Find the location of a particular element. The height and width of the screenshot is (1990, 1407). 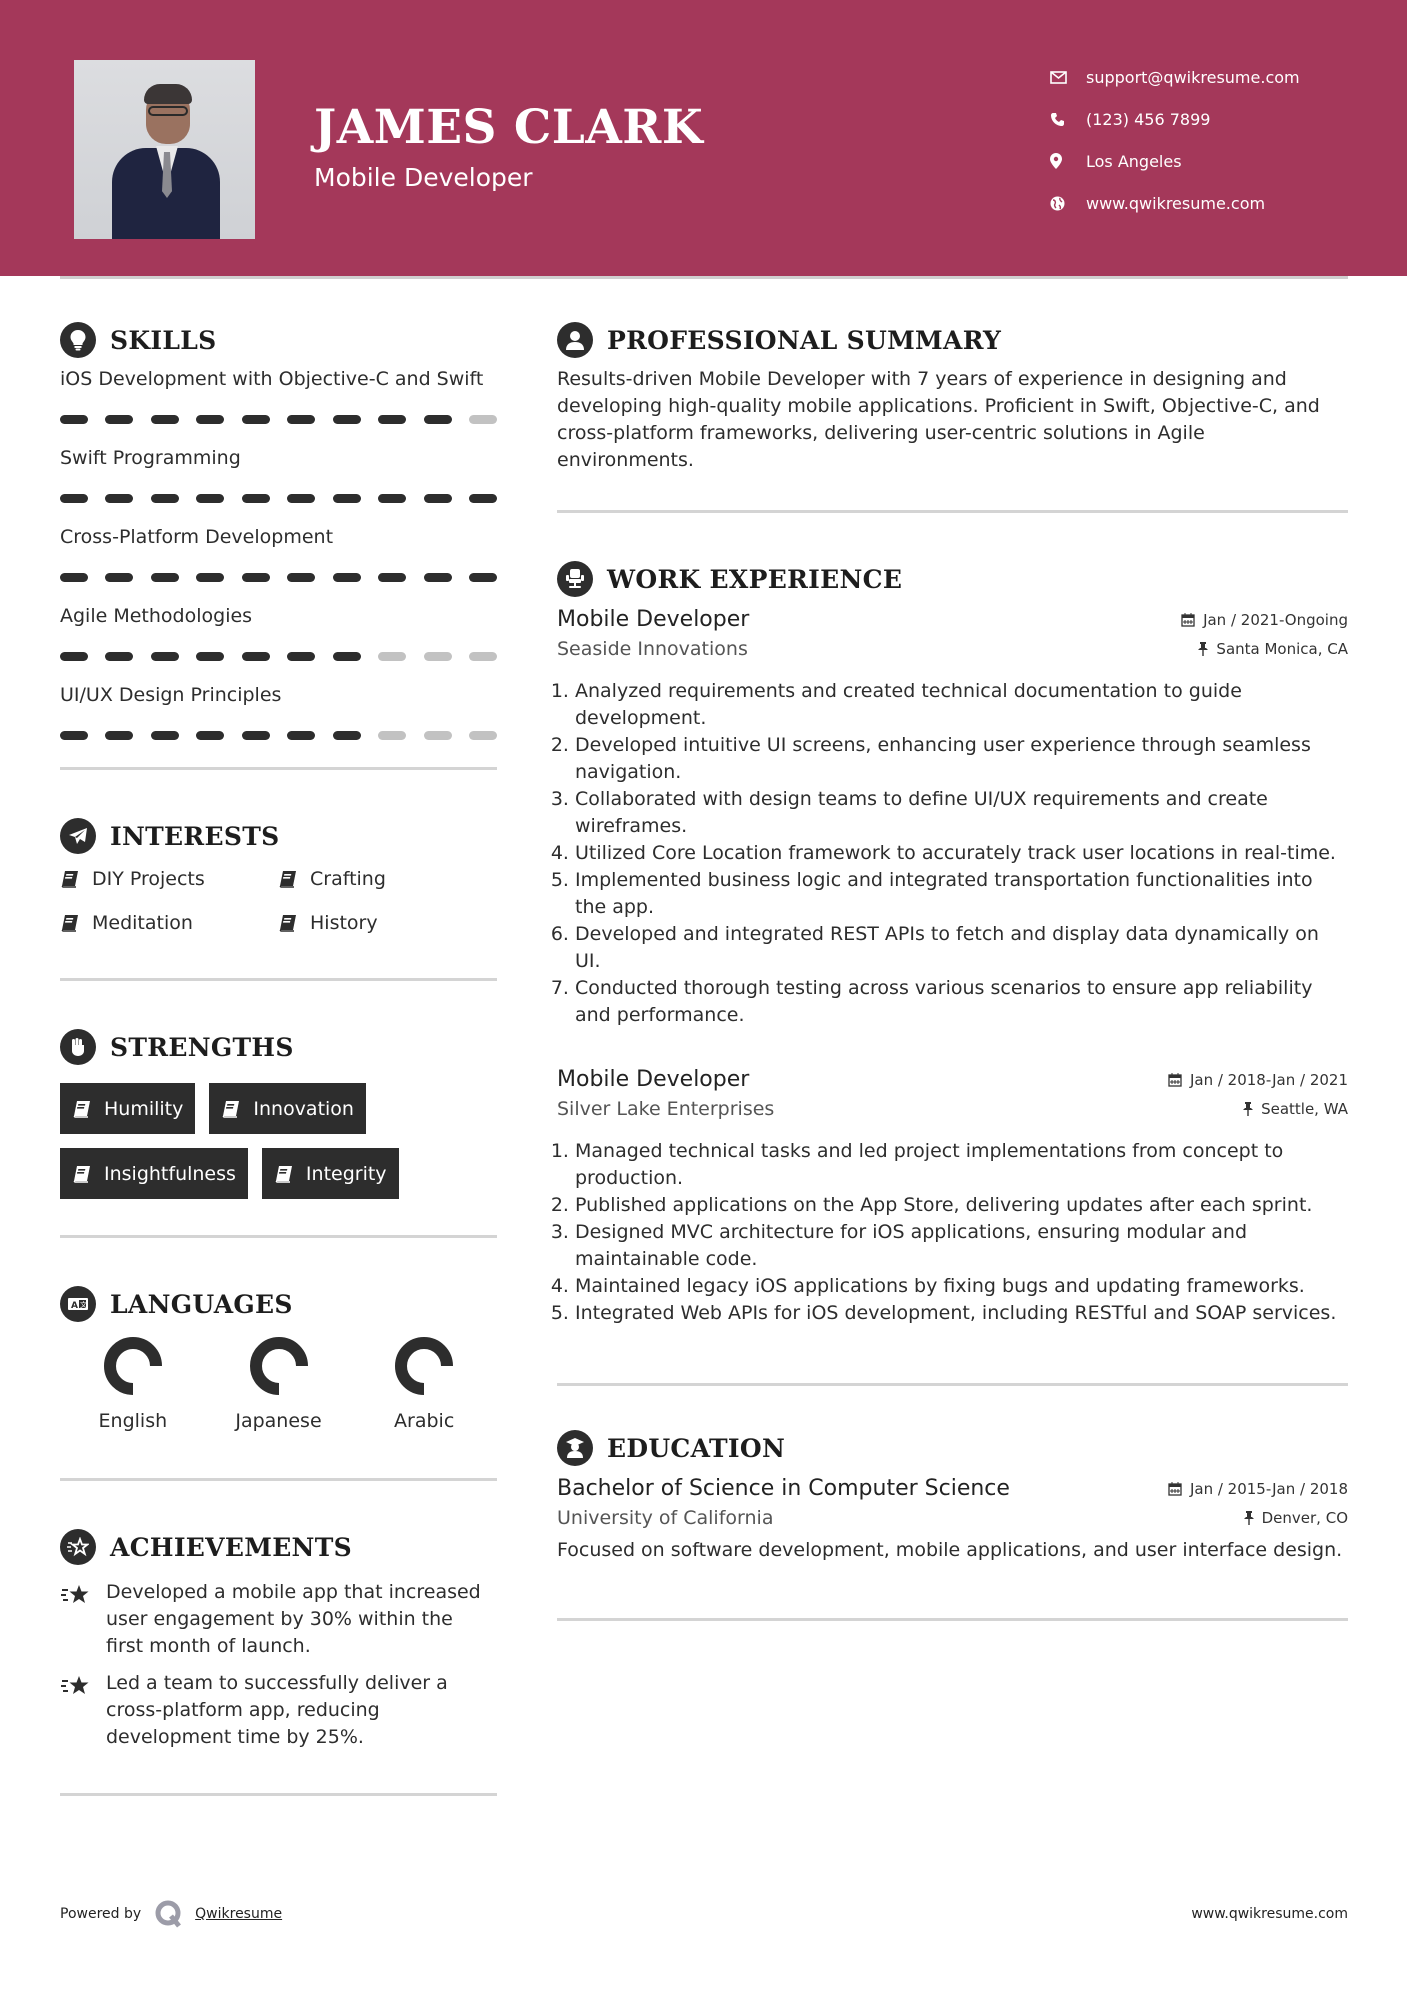

paper-plane-icon is located at coordinates (78, 836).